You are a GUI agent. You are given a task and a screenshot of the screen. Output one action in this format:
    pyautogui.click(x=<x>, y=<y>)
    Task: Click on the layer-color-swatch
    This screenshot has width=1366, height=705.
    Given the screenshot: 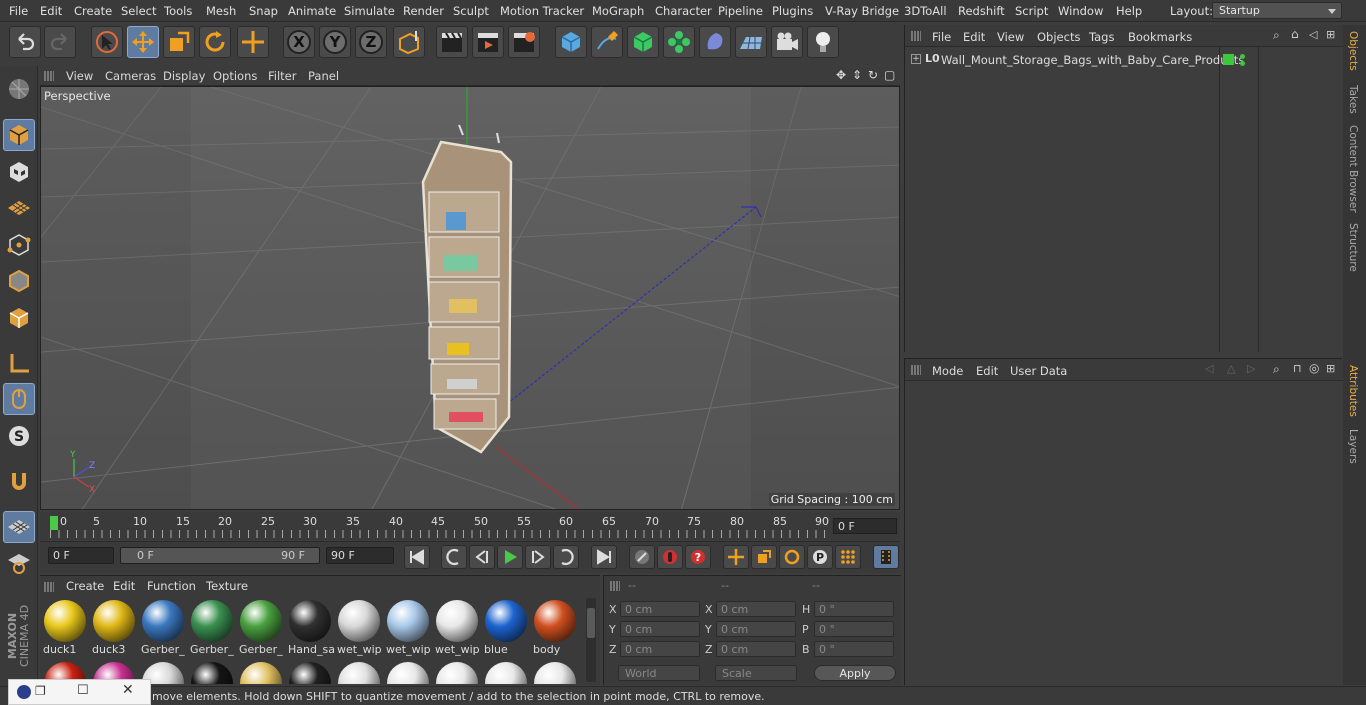 What is the action you would take?
    pyautogui.click(x=1228, y=59)
    